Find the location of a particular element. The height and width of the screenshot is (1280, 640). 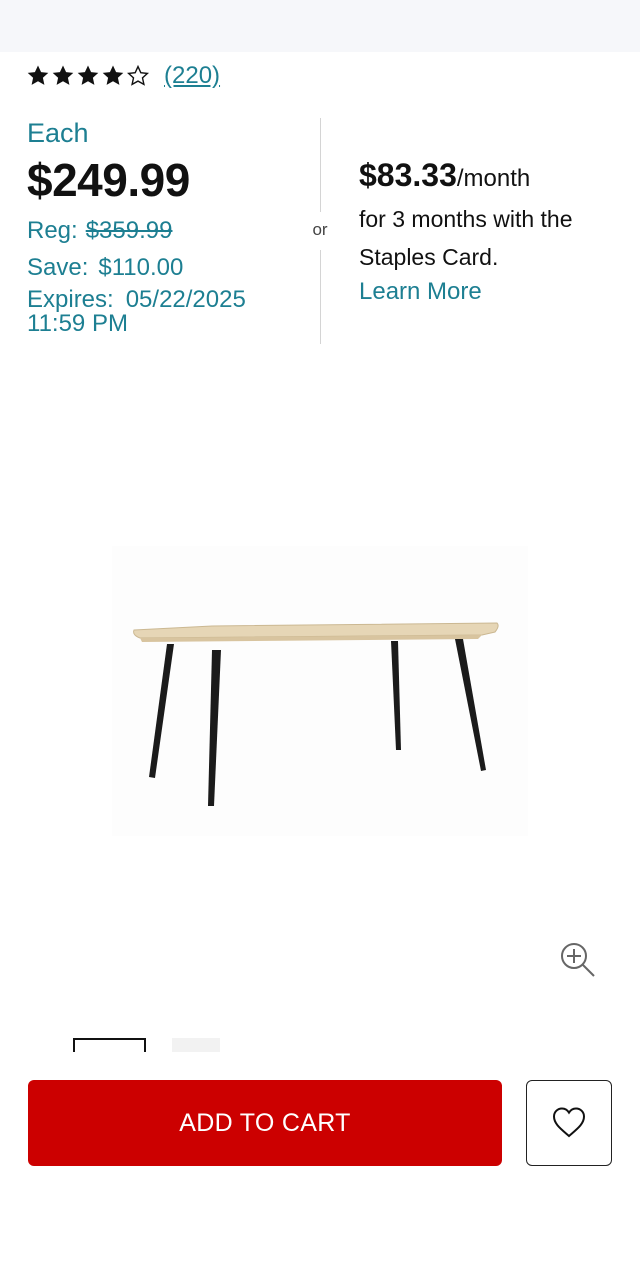

rating-stars is located at coordinates (88, 76).